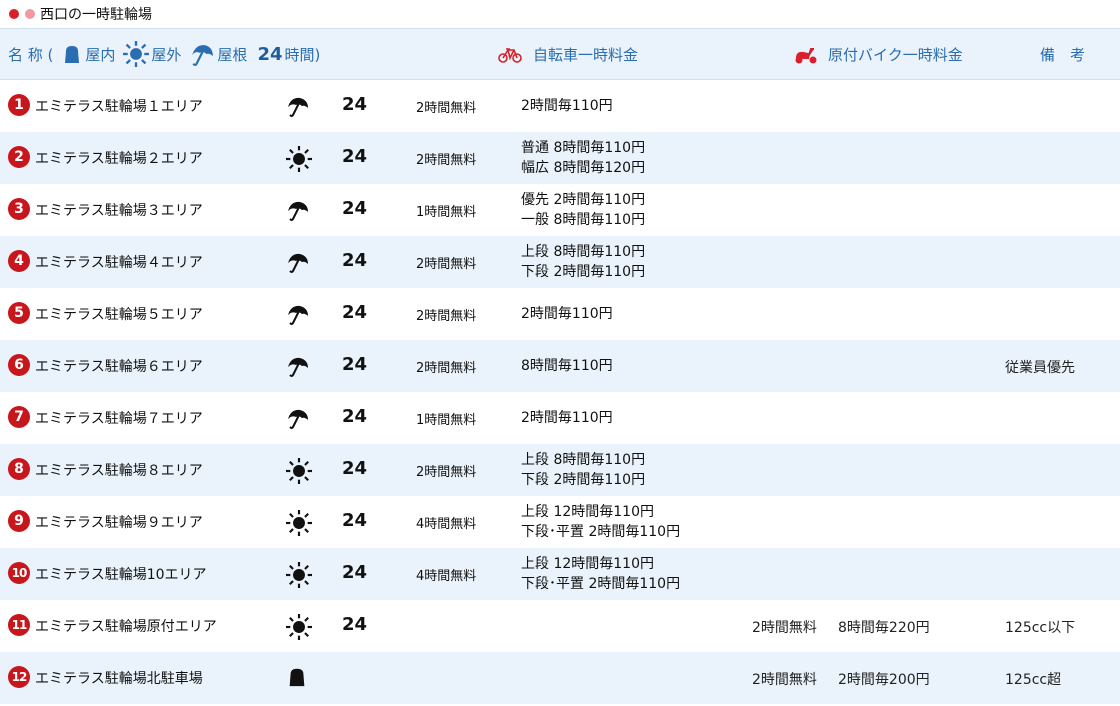 This screenshot has width=1120, height=706. Describe the element at coordinates (19, 261) in the screenshot. I see `row-number-badge: 4` at that location.